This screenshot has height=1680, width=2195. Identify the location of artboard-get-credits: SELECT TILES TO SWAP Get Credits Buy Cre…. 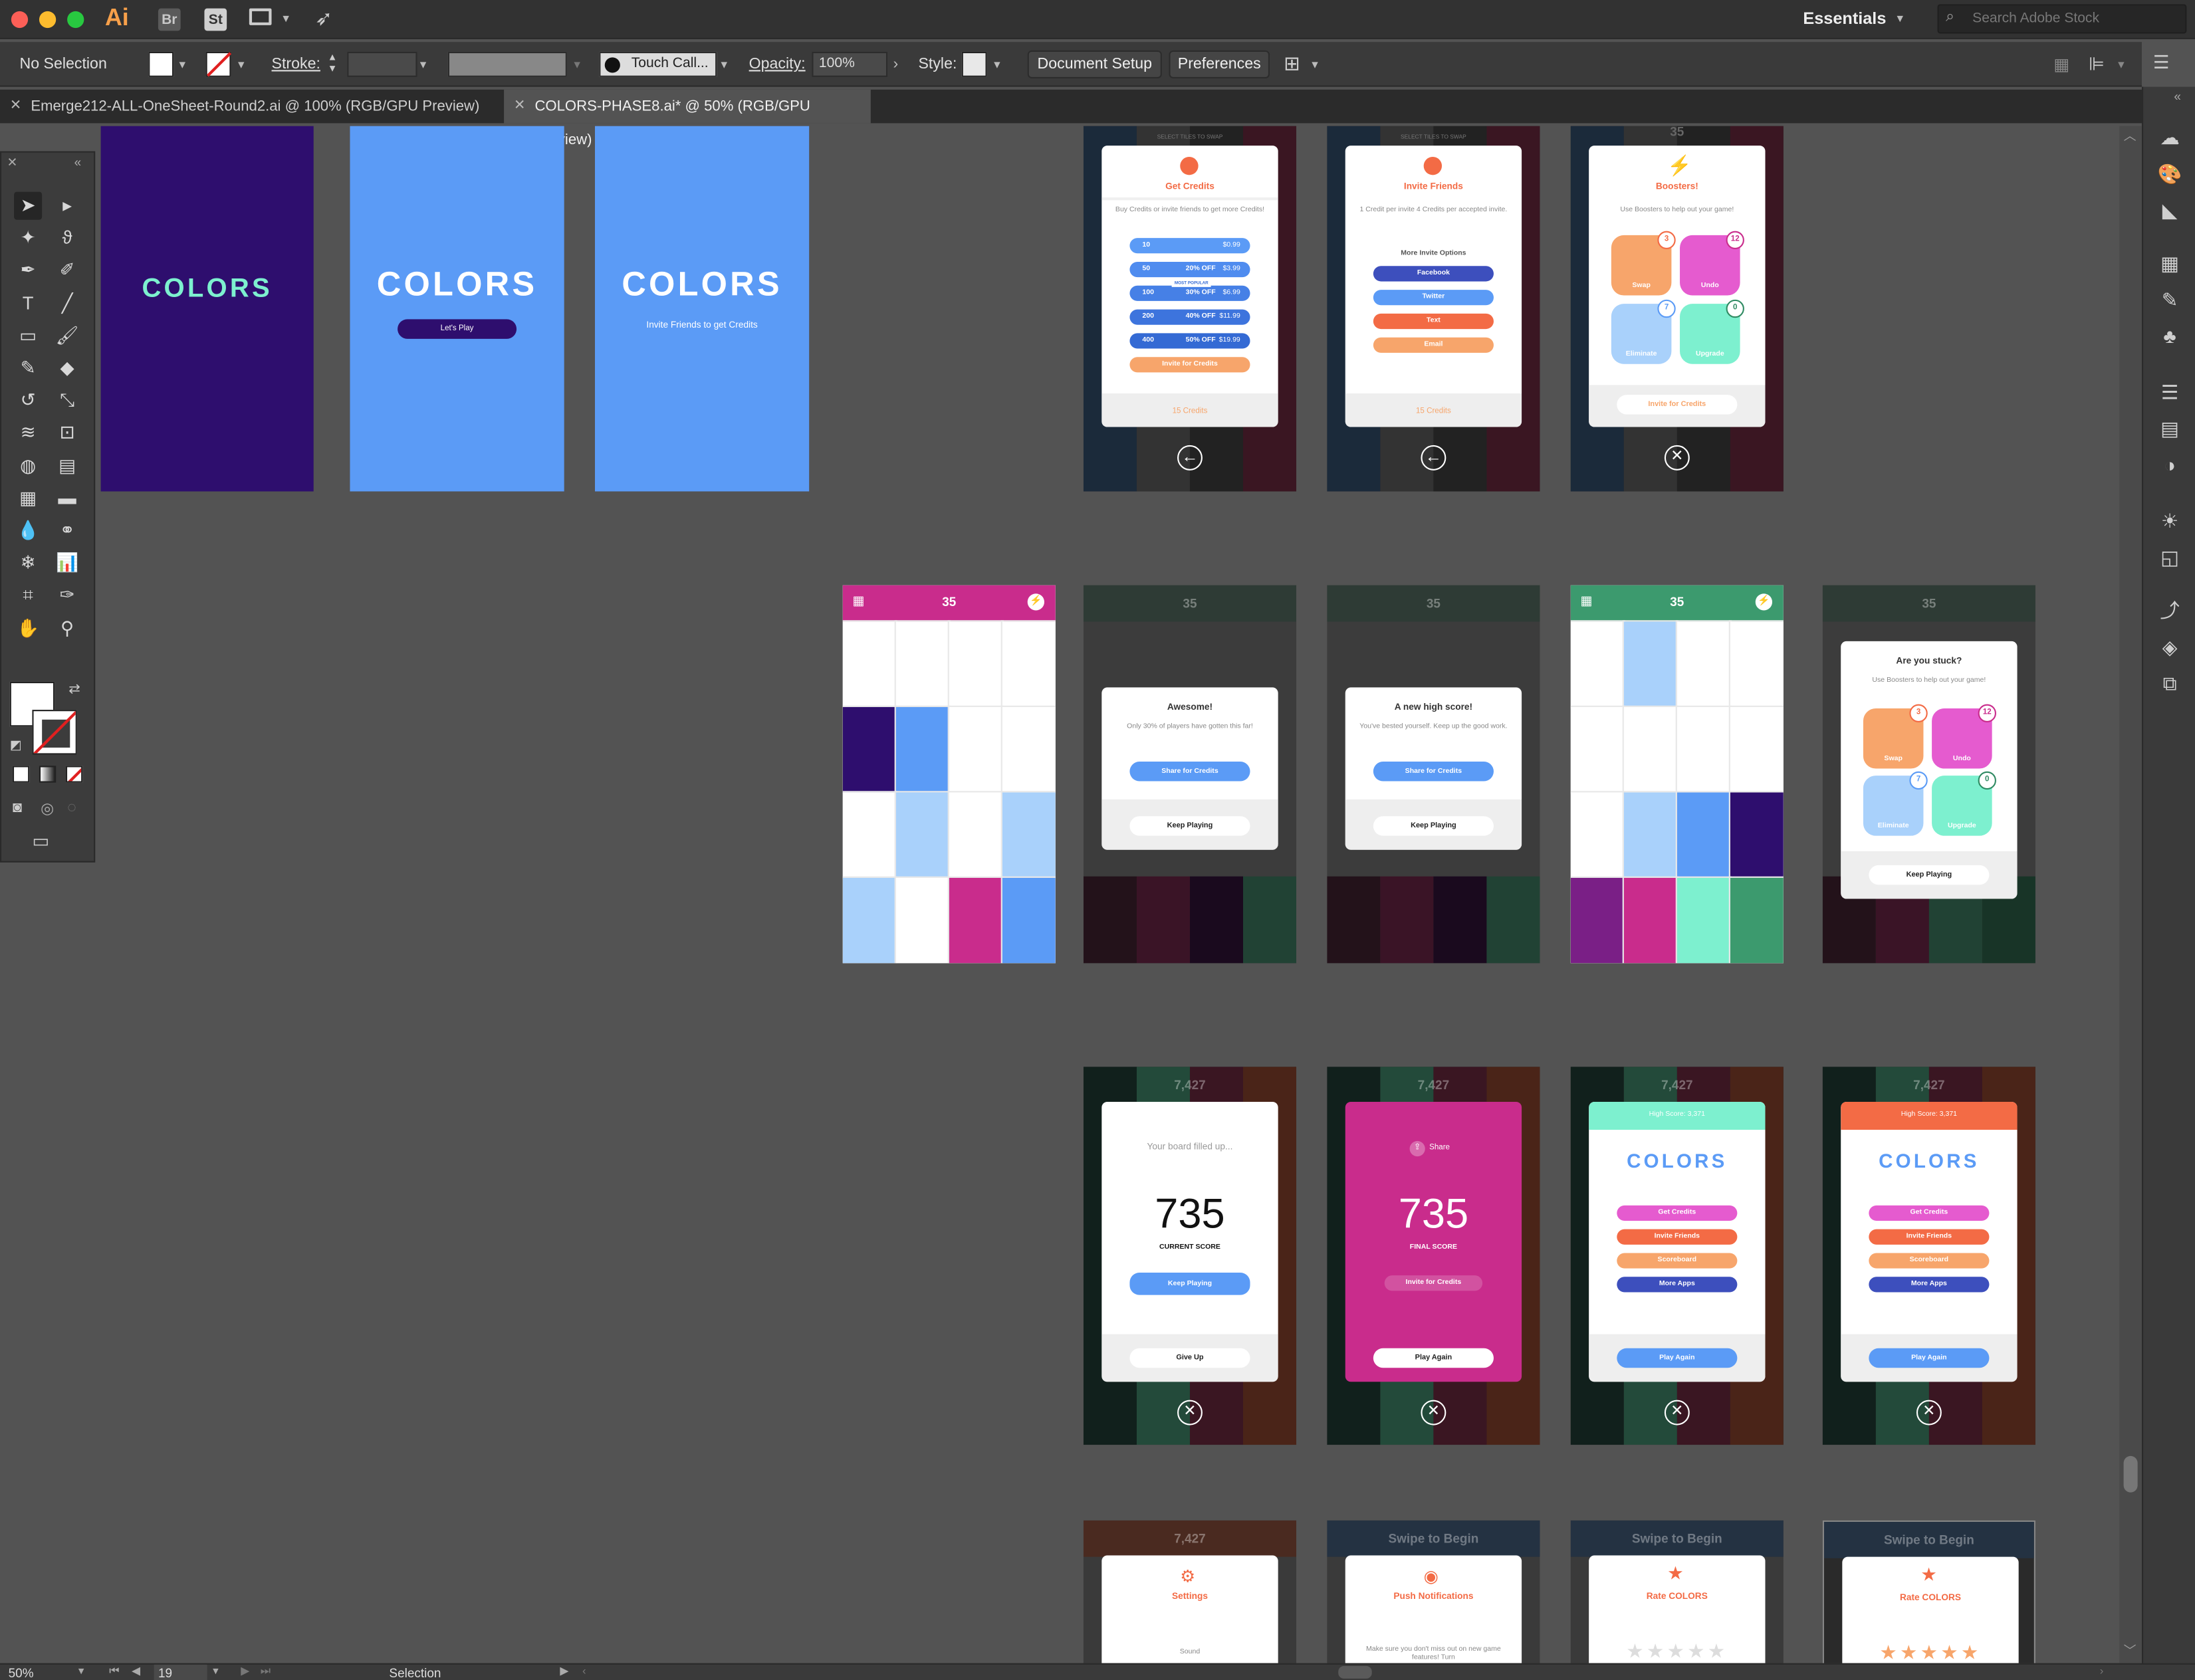
(1190, 309).